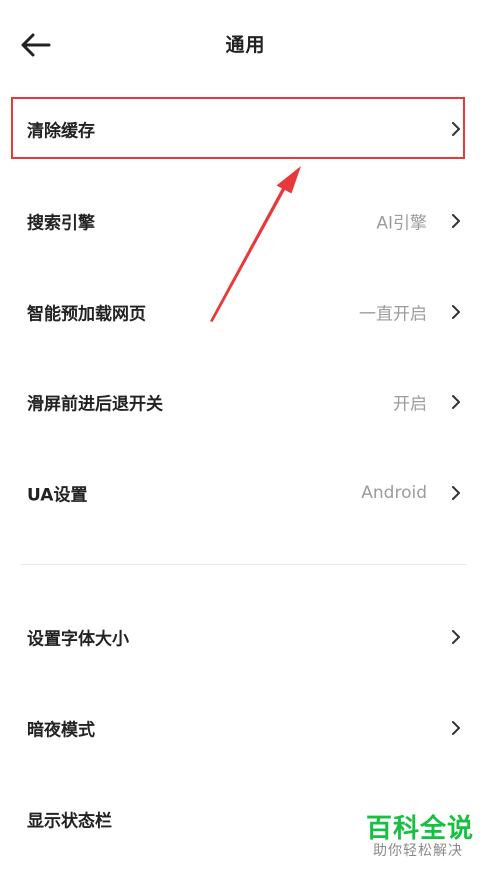  I want to click on row-label: 显示状态栏, so click(69, 821).